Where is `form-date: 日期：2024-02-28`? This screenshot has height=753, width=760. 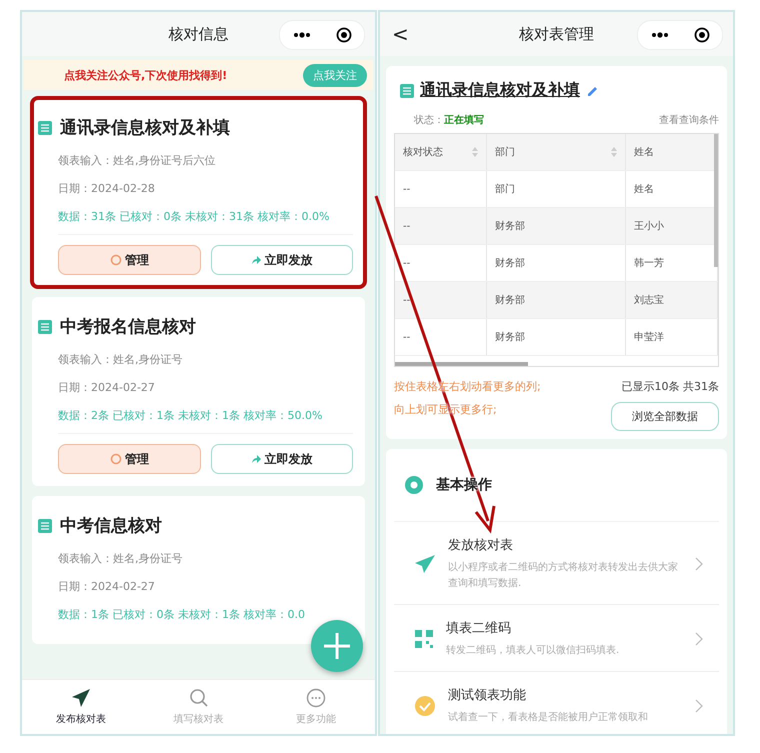 form-date: 日期：2024-02-28 is located at coordinates (107, 188).